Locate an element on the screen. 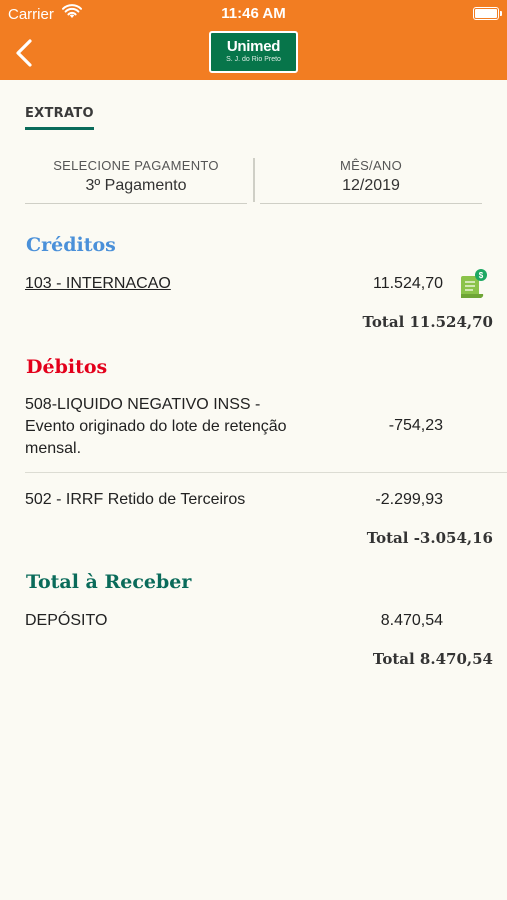 This screenshot has height=900, width=507. credit-item-value: 11.524,70 is located at coordinates (408, 283).